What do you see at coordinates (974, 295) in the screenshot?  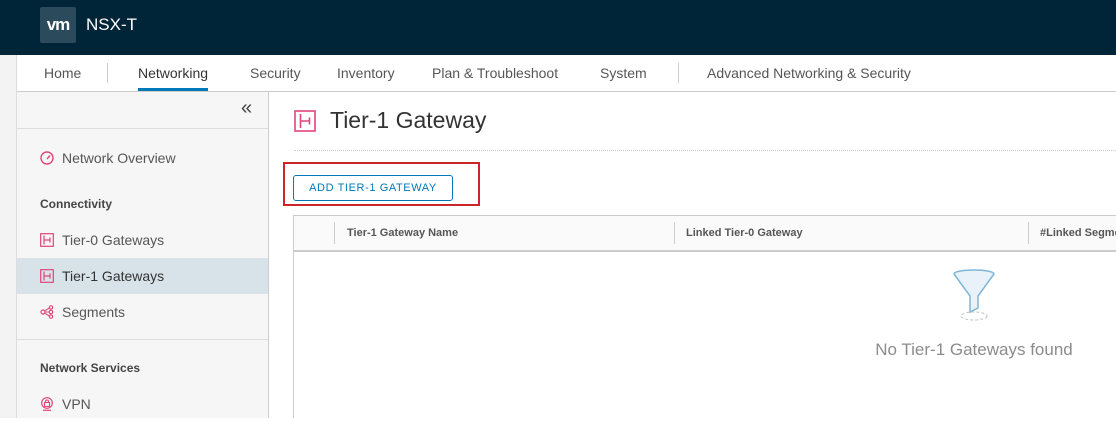 I see `filter-funnel-icon` at bounding box center [974, 295].